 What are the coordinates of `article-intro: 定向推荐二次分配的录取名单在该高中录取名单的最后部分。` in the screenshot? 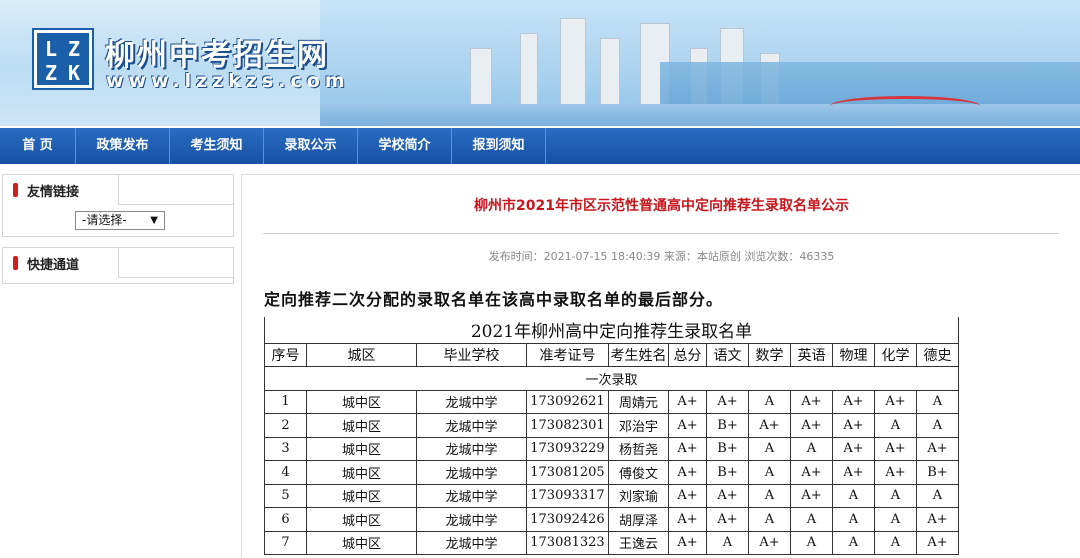 It's located at (494, 299).